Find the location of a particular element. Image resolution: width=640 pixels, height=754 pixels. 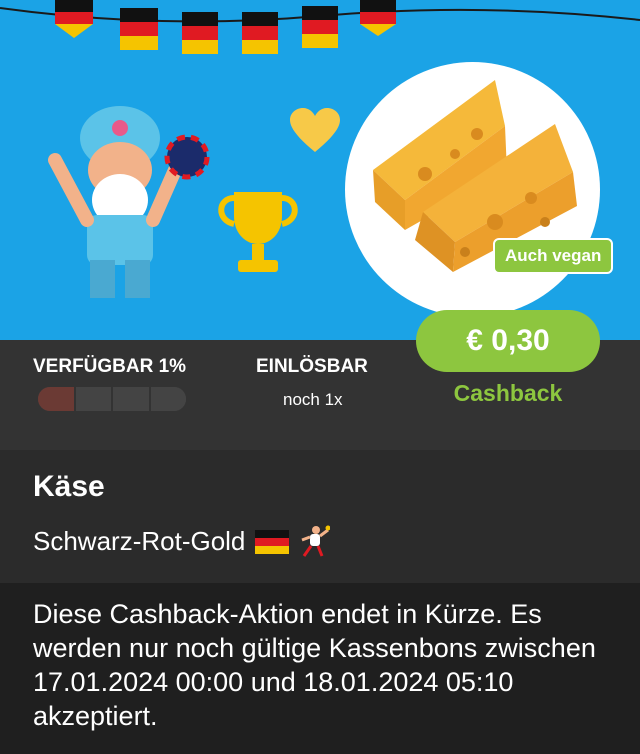

product-tag-text: Schwarz-Rot-Gold is located at coordinates (139, 541).